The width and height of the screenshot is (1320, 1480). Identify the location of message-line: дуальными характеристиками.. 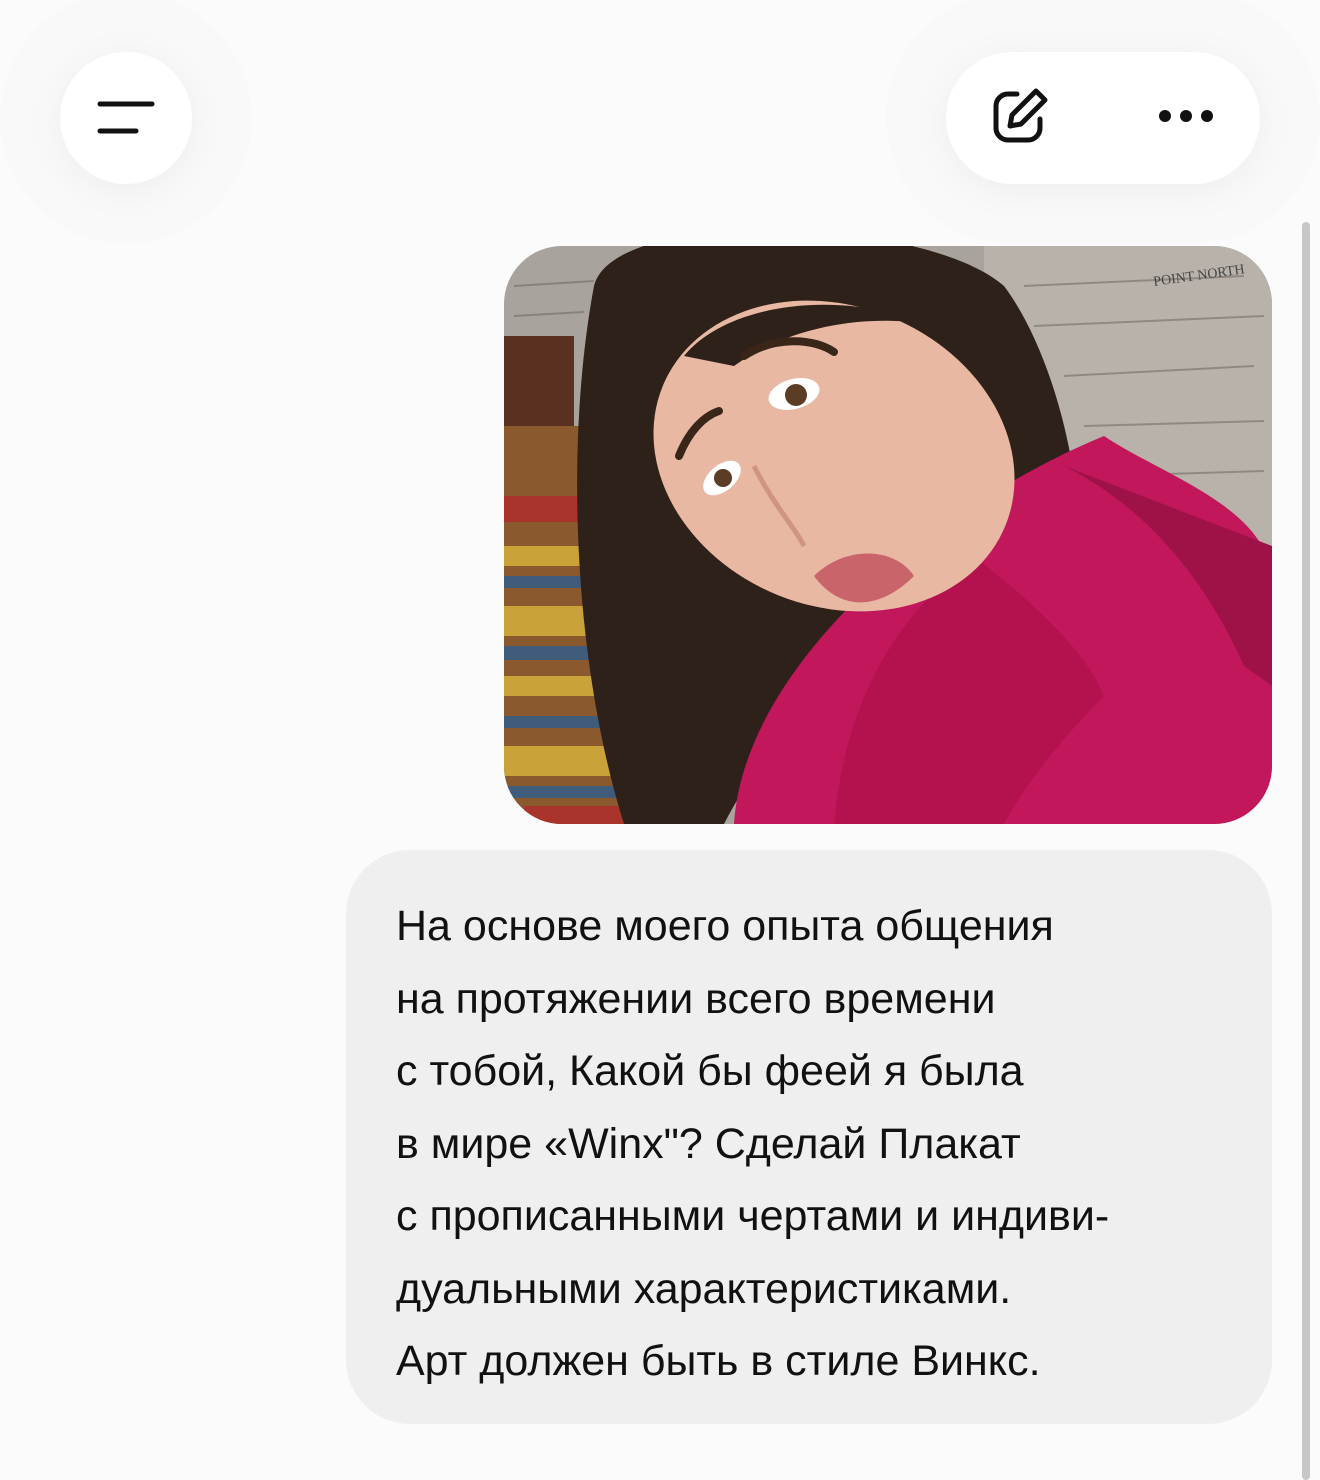
(704, 1288).